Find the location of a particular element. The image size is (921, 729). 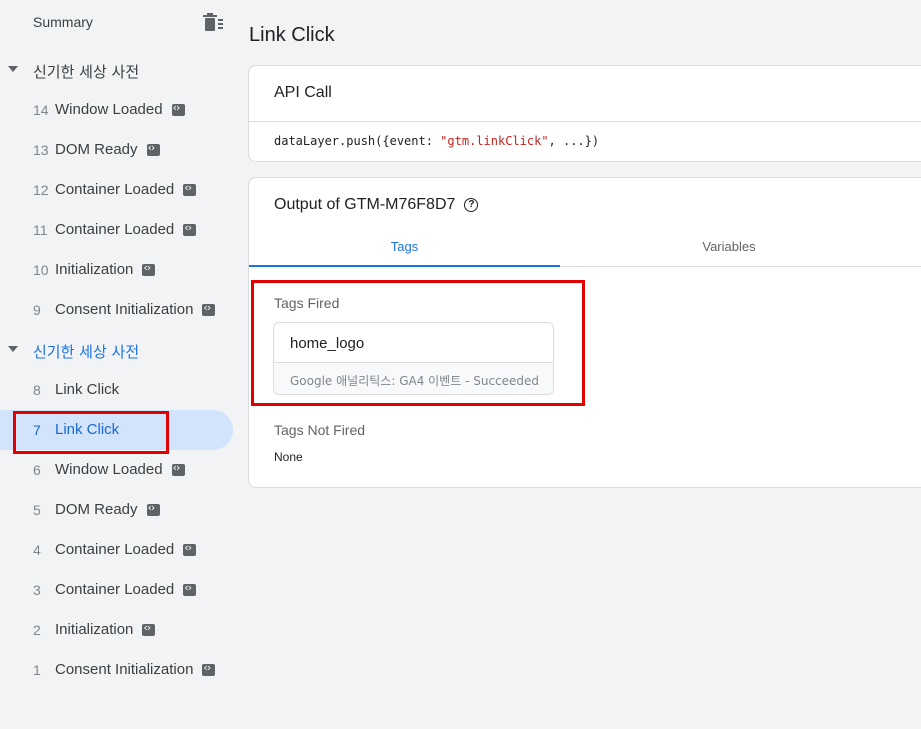

event-number: 5 is located at coordinates (37, 510).